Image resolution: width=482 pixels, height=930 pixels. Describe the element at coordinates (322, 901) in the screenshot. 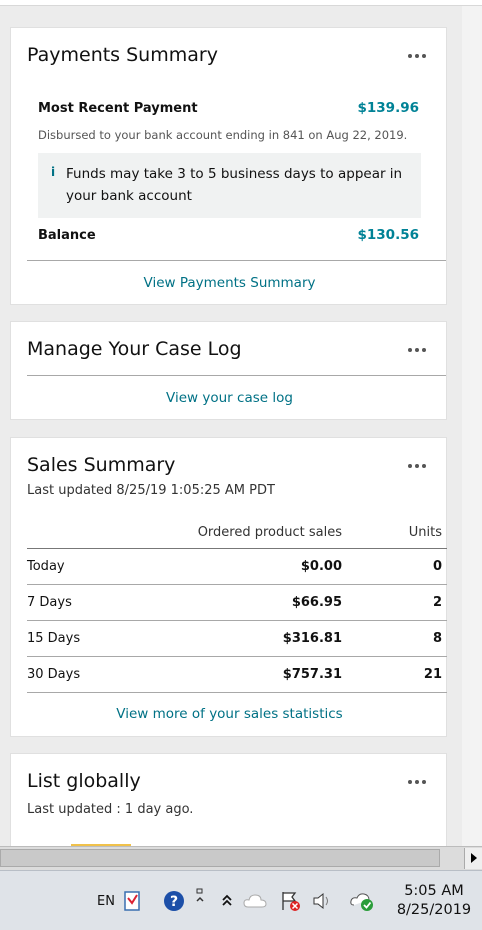

I see `volume-icon` at that location.